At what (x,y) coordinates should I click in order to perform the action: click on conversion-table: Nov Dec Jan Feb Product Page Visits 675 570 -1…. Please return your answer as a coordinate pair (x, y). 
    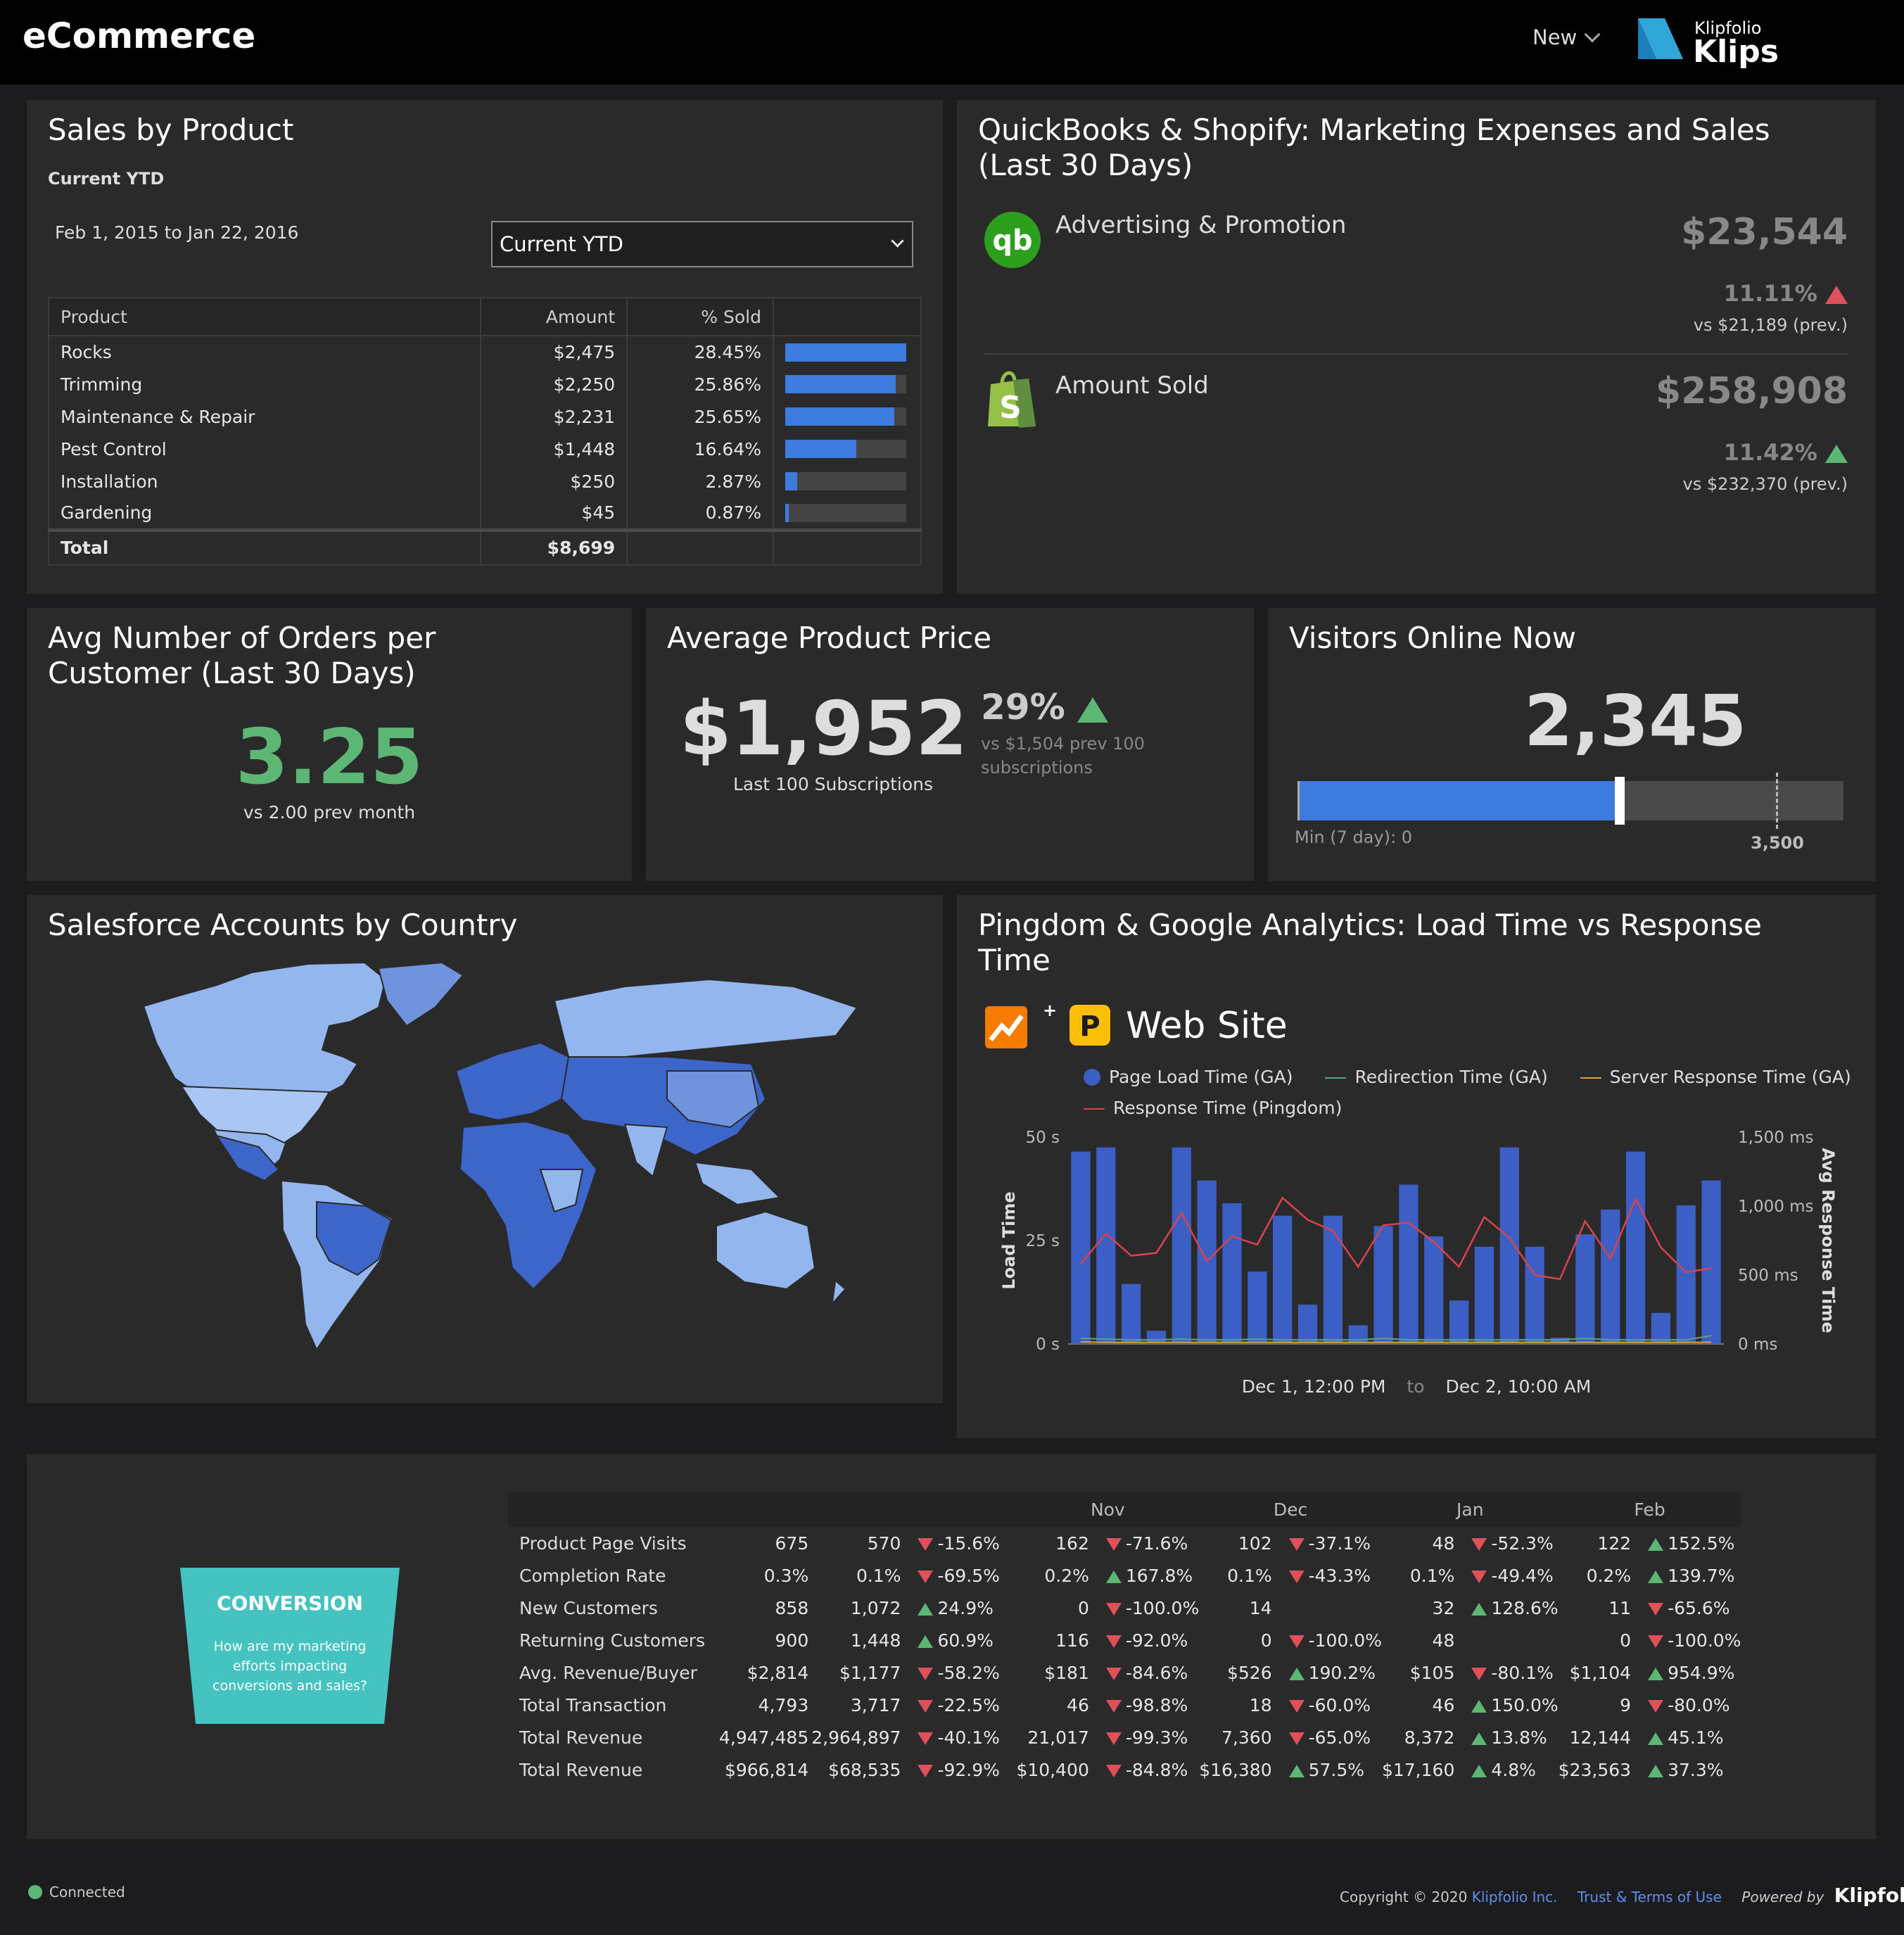
    Looking at the image, I should click on (1124, 1639).